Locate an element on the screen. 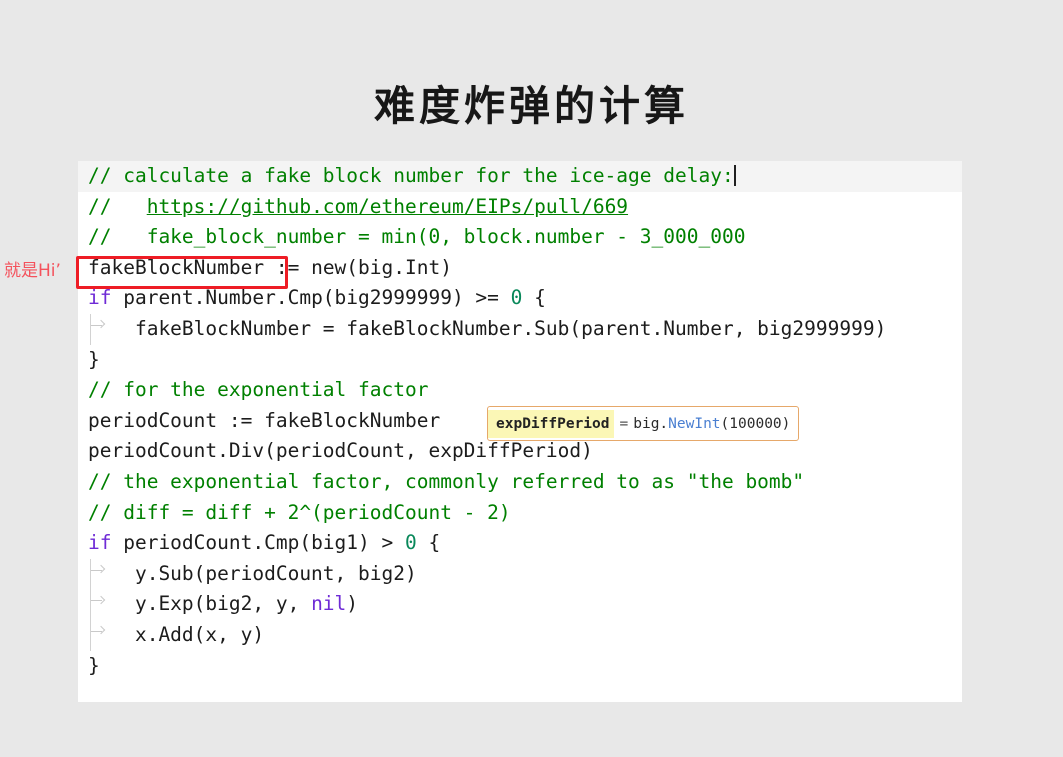 The image size is (1063, 757). text-caret is located at coordinates (734, 175).